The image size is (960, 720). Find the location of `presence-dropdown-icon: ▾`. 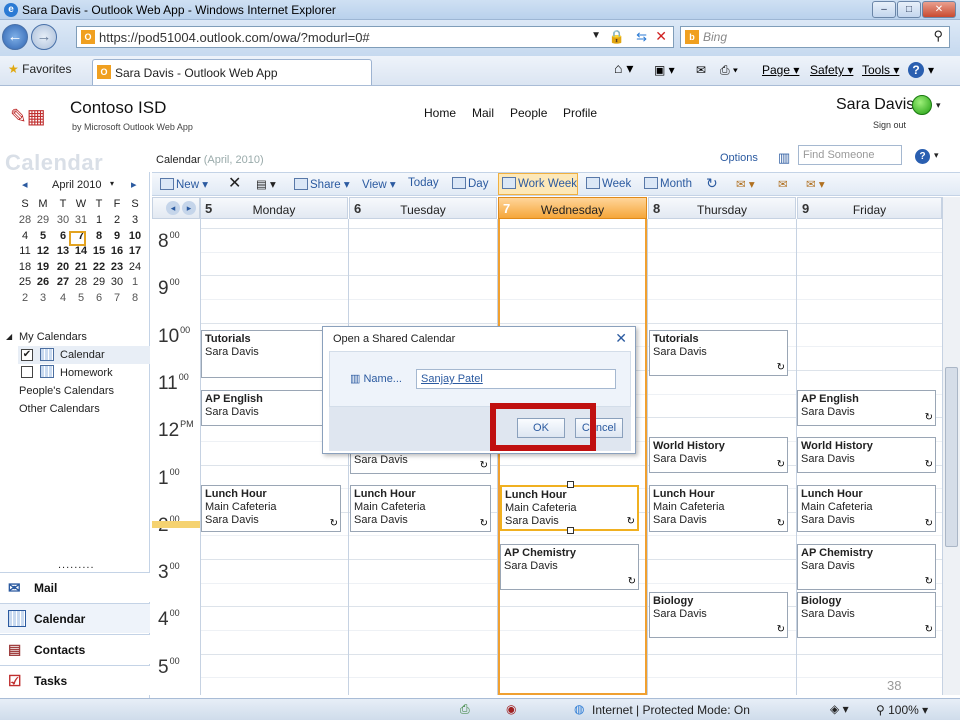

presence-dropdown-icon: ▾ is located at coordinates (938, 105).